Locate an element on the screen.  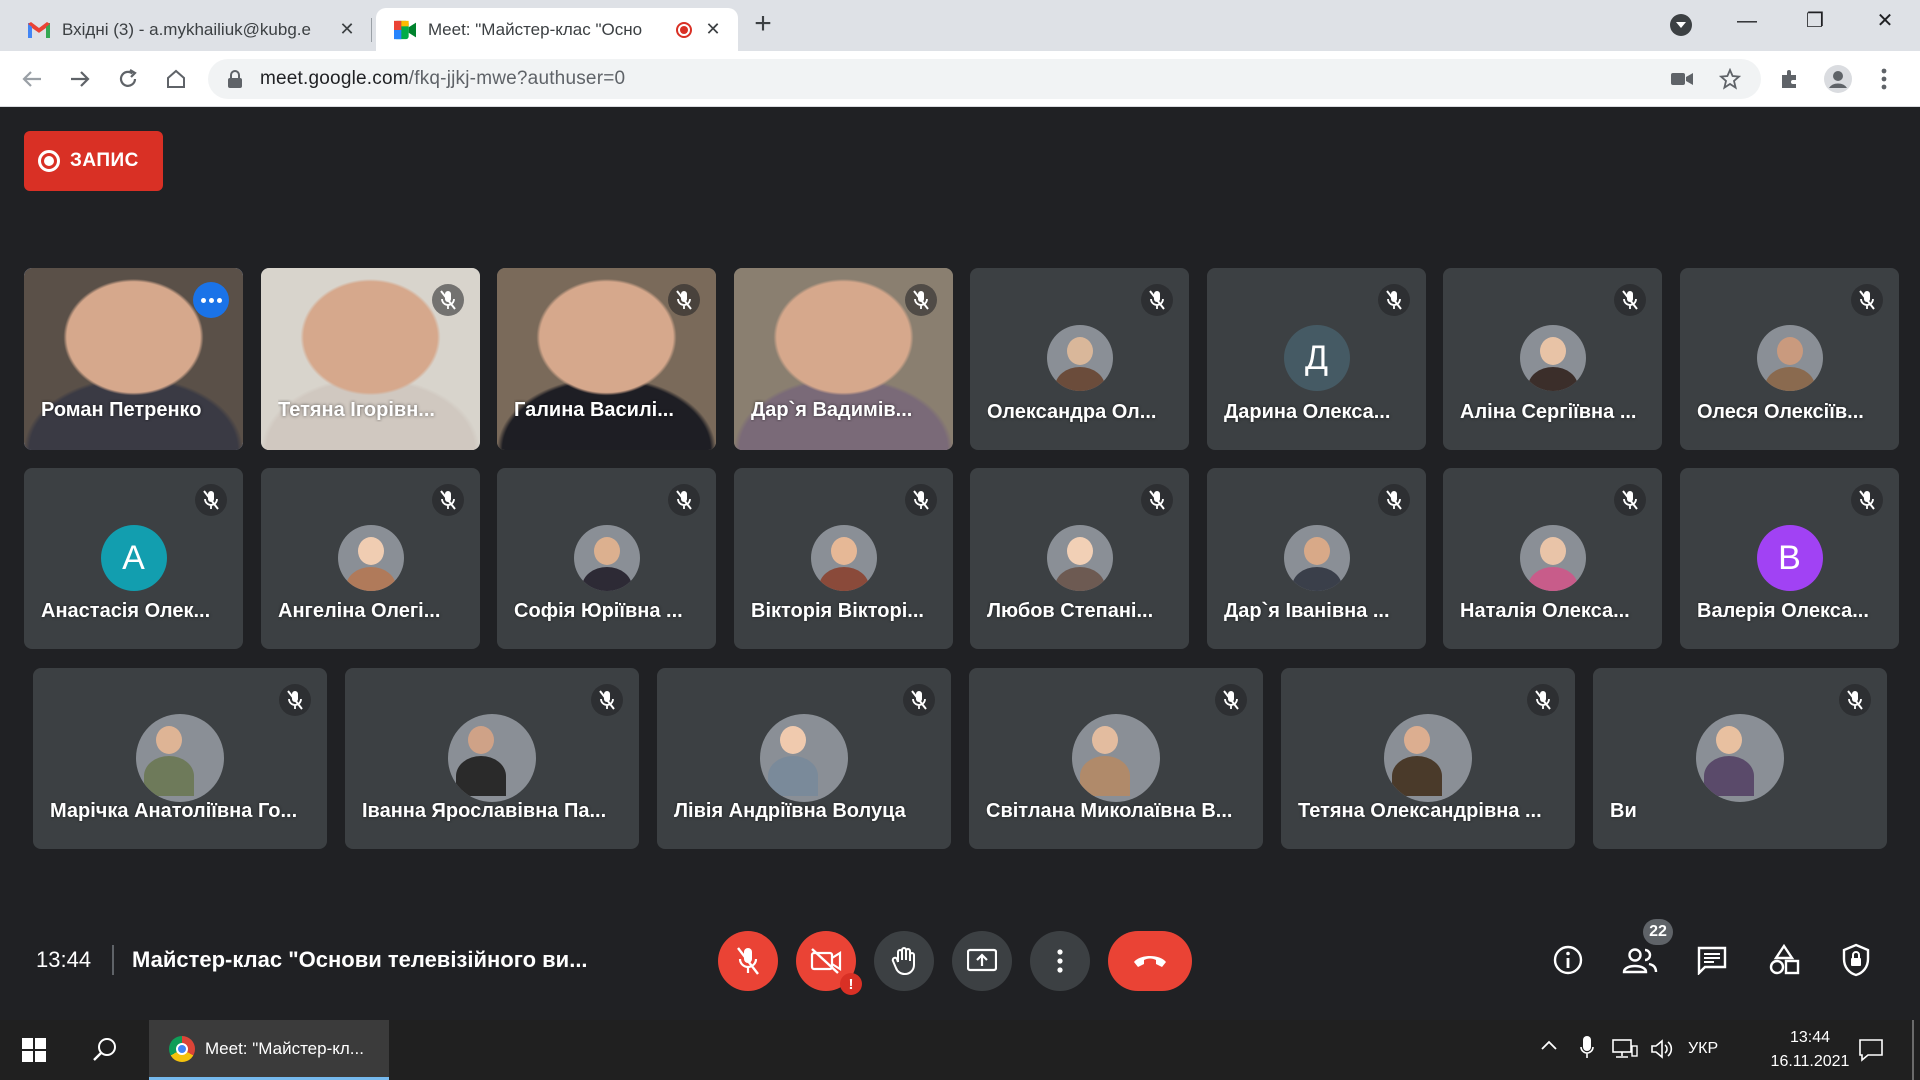
tab-gmail: Вхідні (3) - a.mykhailiuk@kubg.e ✕ is located at coordinates (191, 29).